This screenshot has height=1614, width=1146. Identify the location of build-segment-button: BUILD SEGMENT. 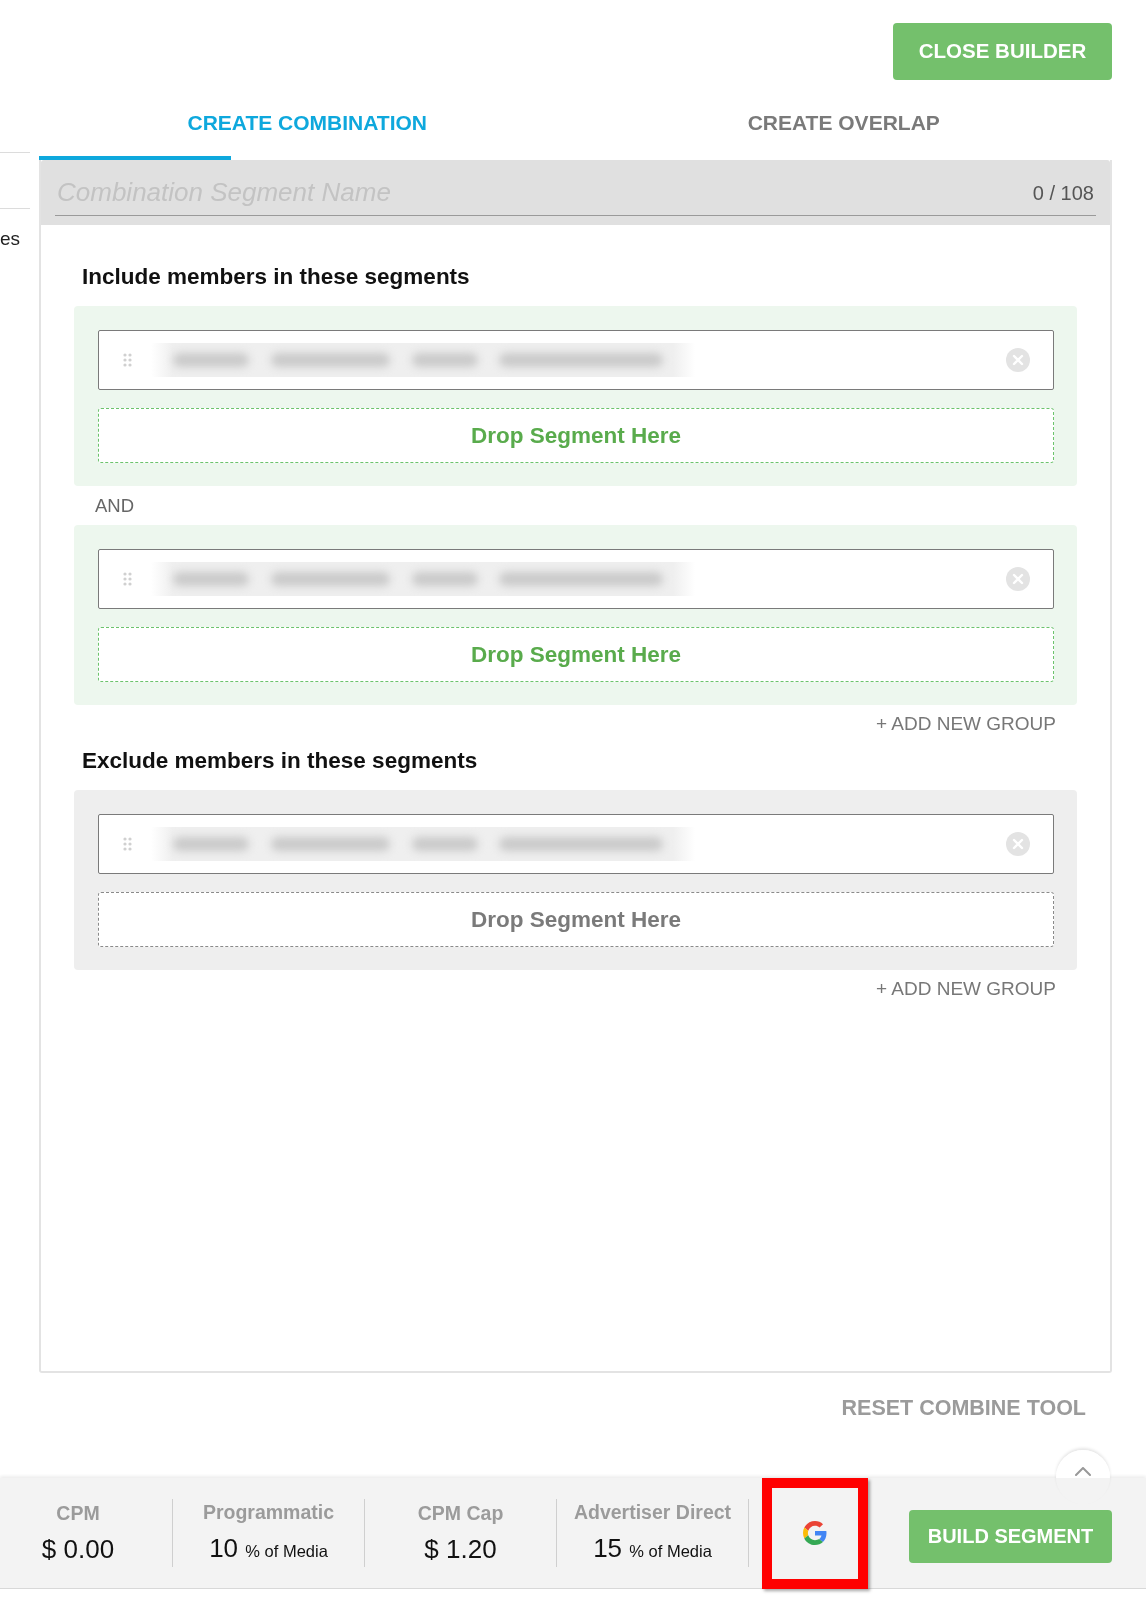
(1010, 1536).